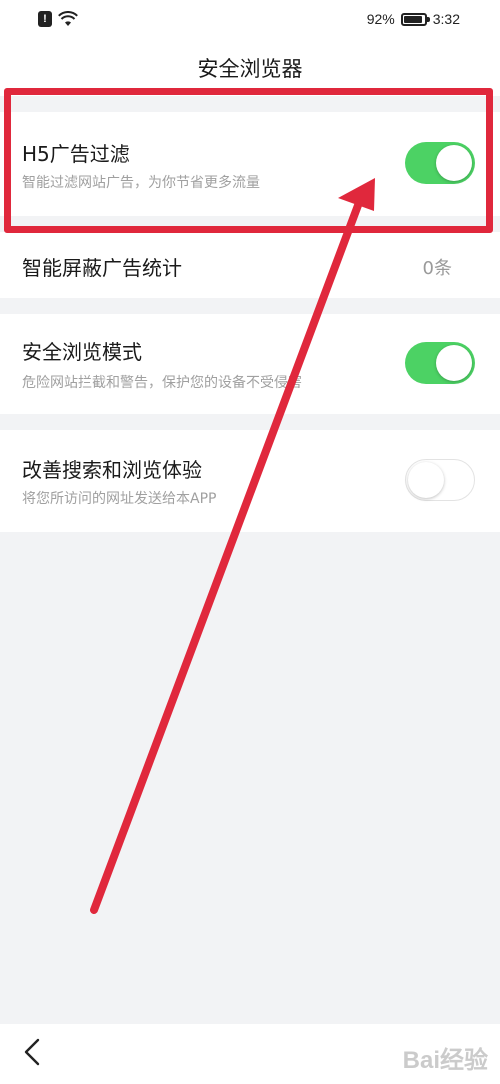 The width and height of the screenshot is (500, 1084). What do you see at coordinates (76, 154) in the screenshot?
I see `setting-title: H5广告过滤` at bounding box center [76, 154].